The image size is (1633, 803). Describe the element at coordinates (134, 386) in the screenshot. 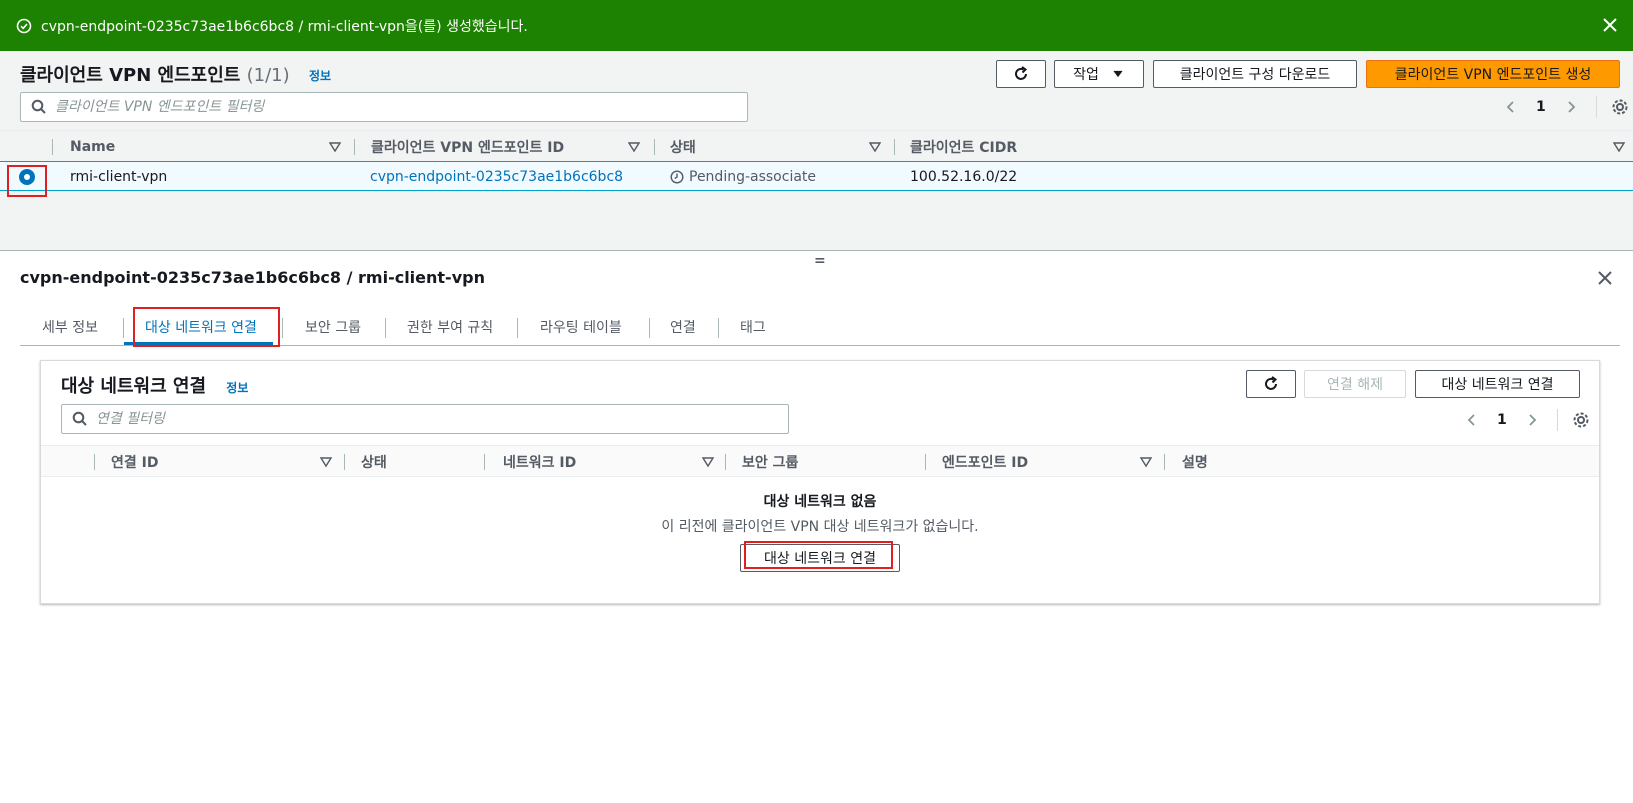

I see `section-title-text: 대상 네트워크 연결` at that location.